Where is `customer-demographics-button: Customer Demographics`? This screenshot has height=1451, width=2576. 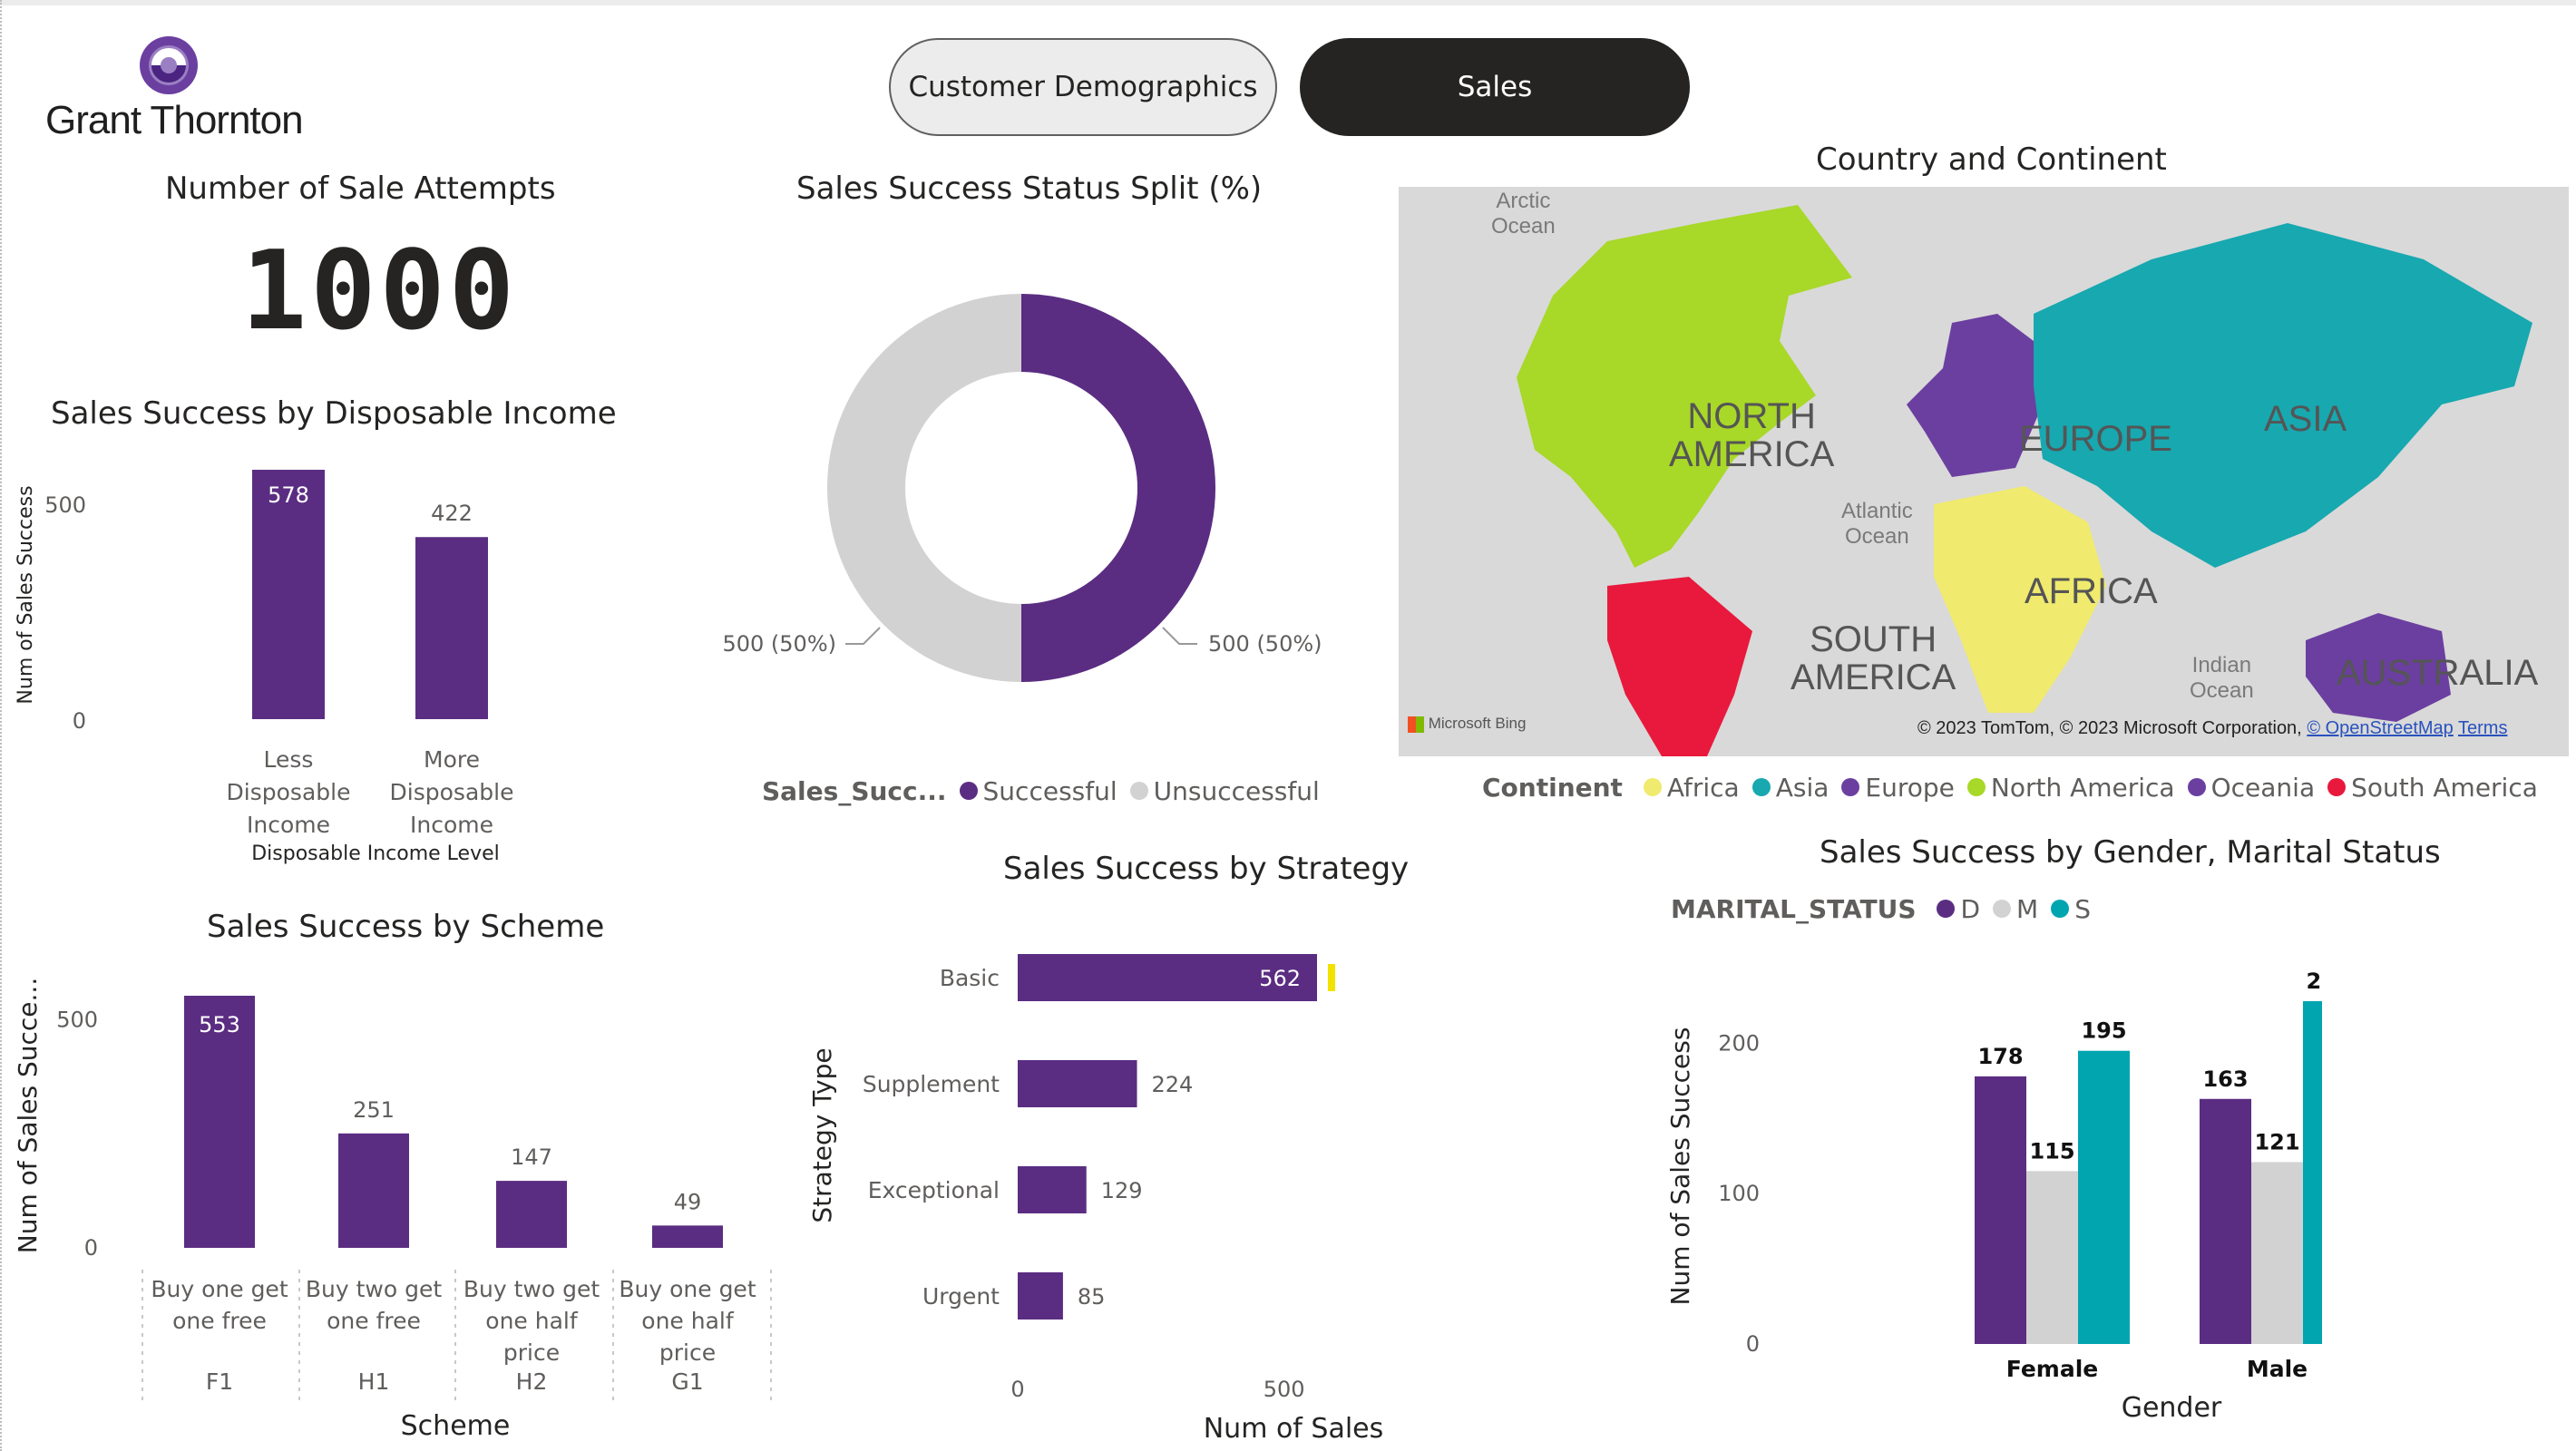
customer-demographics-button: Customer Demographics is located at coordinates (1083, 87).